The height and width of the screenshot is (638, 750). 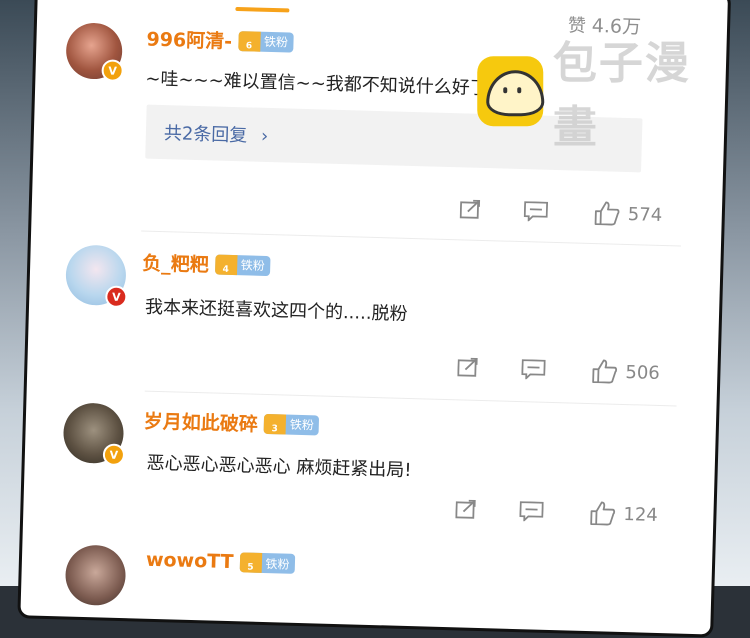 What do you see at coordinates (226, 264) in the screenshot?
I see `crown-icon: 4` at bounding box center [226, 264].